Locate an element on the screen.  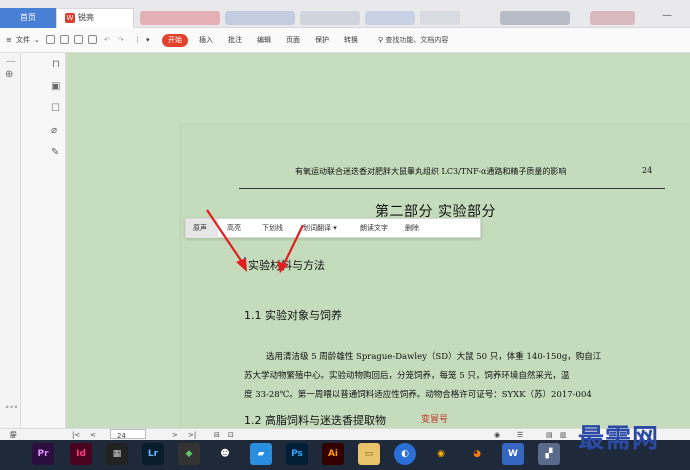
search-placeholder: 查找功能、文档内容 is located at coordinates (417, 40).